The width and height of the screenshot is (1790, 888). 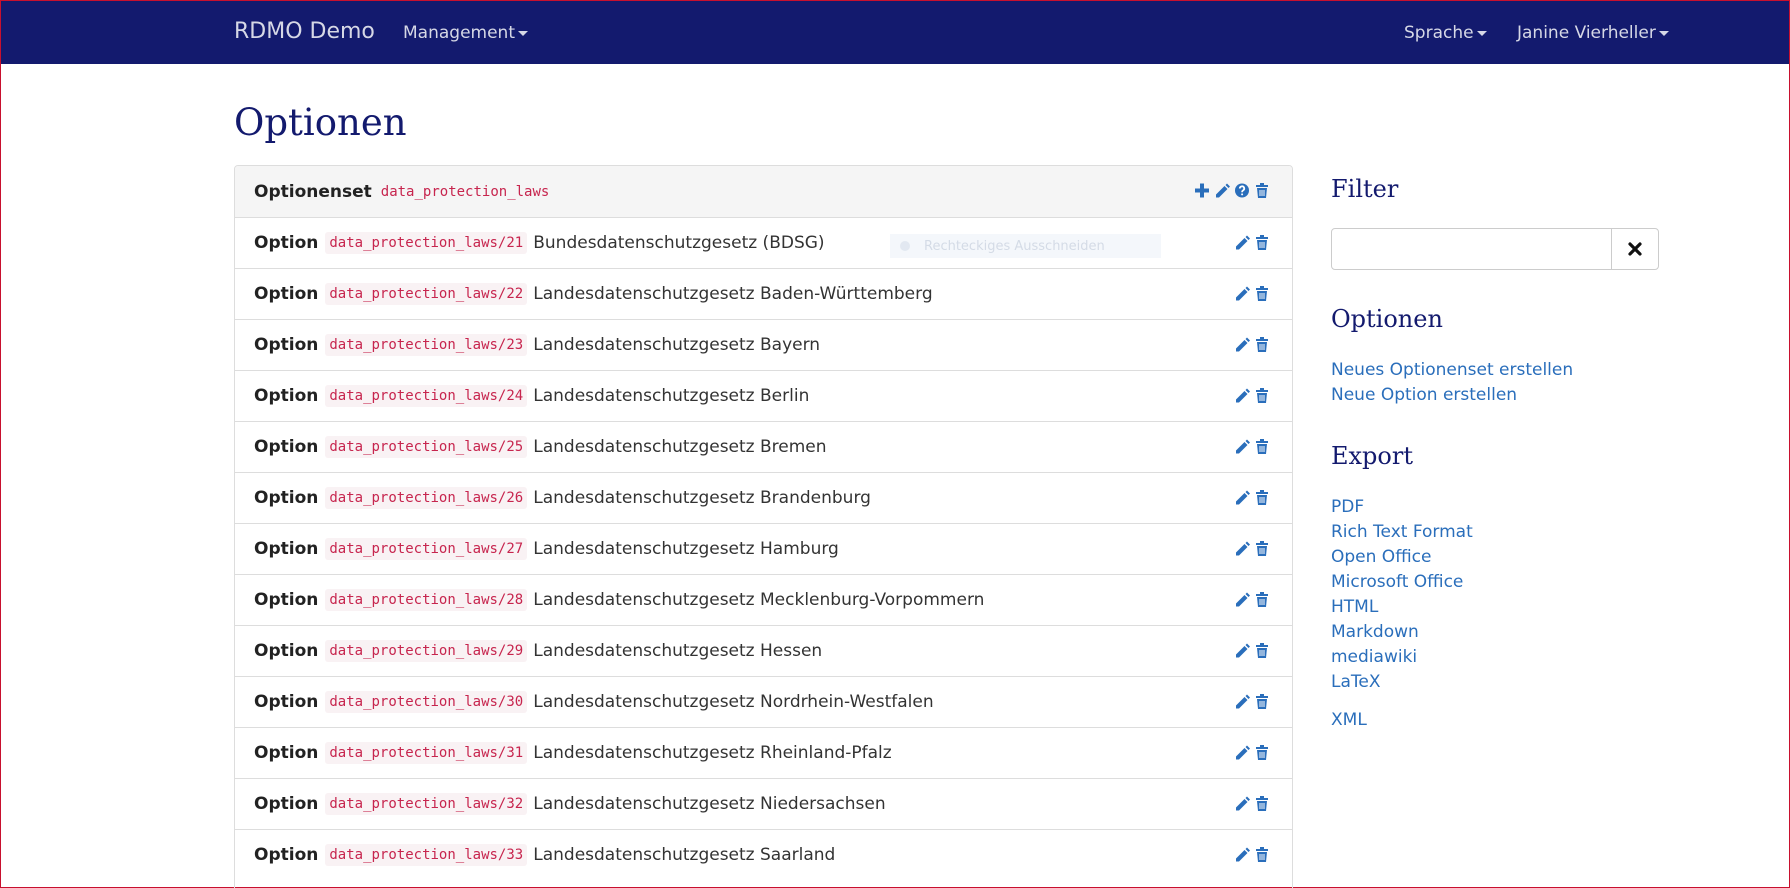 What do you see at coordinates (1356, 682) in the screenshot?
I see `export-link-latex: LaTeX` at bounding box center [1356, 682].